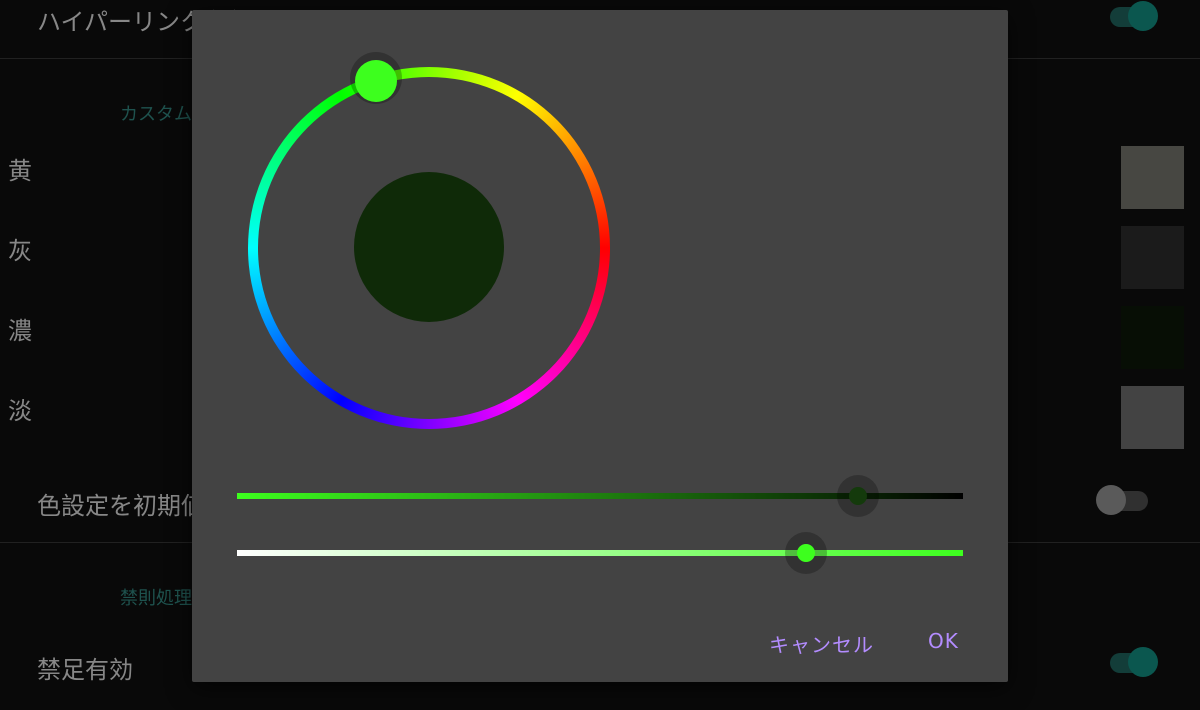 Image resolution: width=1200 pixels, height=710 pixels. What do you see at coordinates (857, 496) in the screenshot?
I see `slider-thumb` at bounding box center [857, 496].